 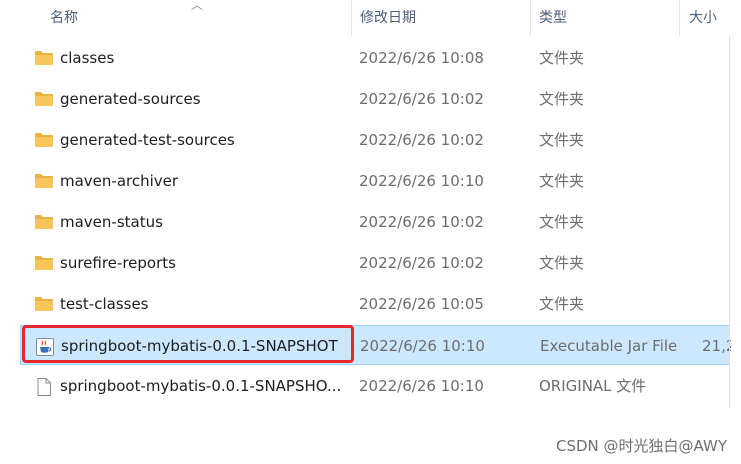 I want to click on file-size: 21,2, so click(x=716, y=346).